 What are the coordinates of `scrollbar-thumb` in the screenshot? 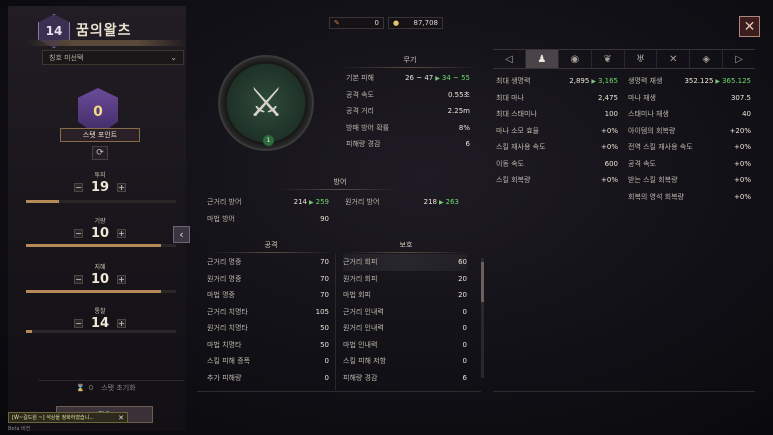 It's located at (482, 282).